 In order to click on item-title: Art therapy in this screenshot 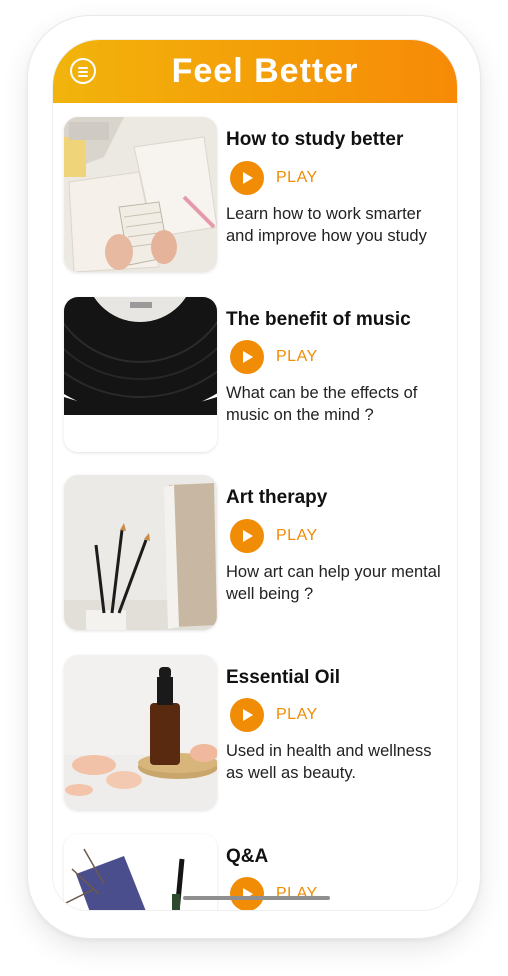, I will do `click(277, 497)`.